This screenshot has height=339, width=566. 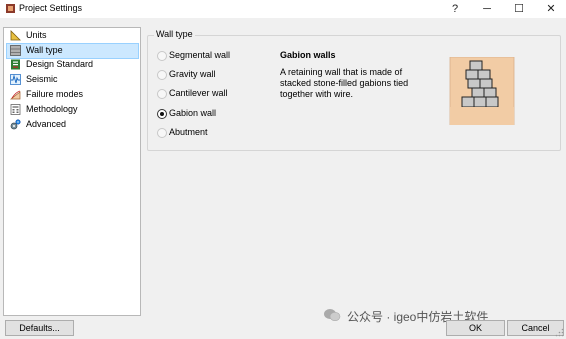 I want to click on sidebar-item-label: Wall type, so click(x=44, y=50).